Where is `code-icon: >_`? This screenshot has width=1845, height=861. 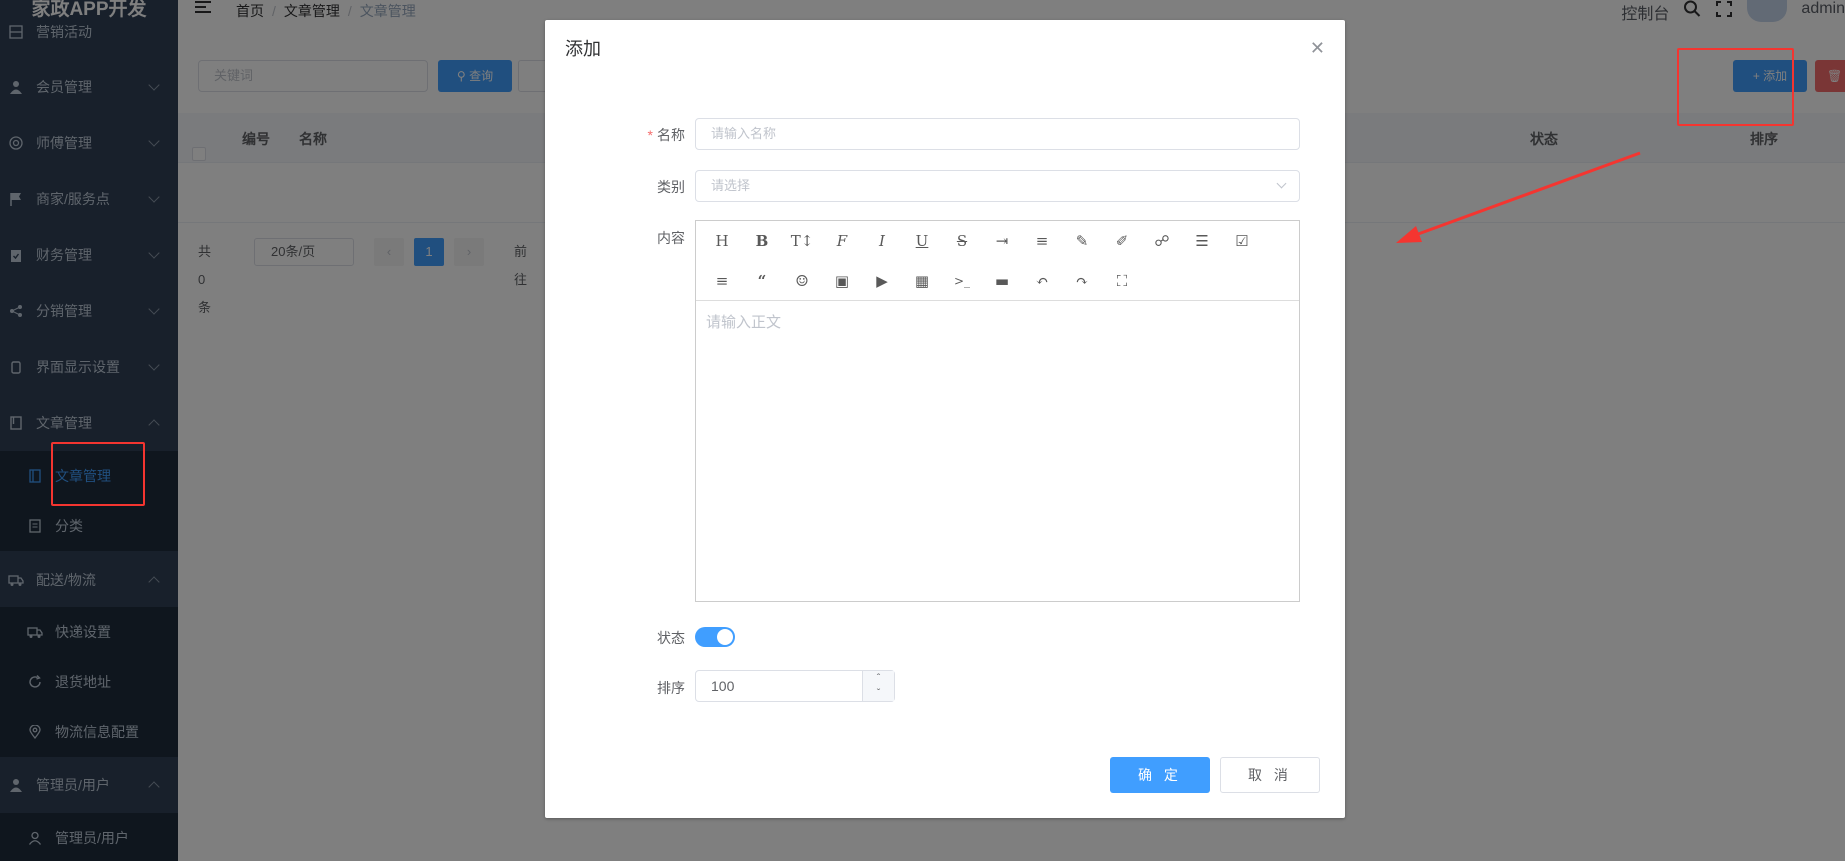 code-icon: >_ is located at coordinates (962, 281).